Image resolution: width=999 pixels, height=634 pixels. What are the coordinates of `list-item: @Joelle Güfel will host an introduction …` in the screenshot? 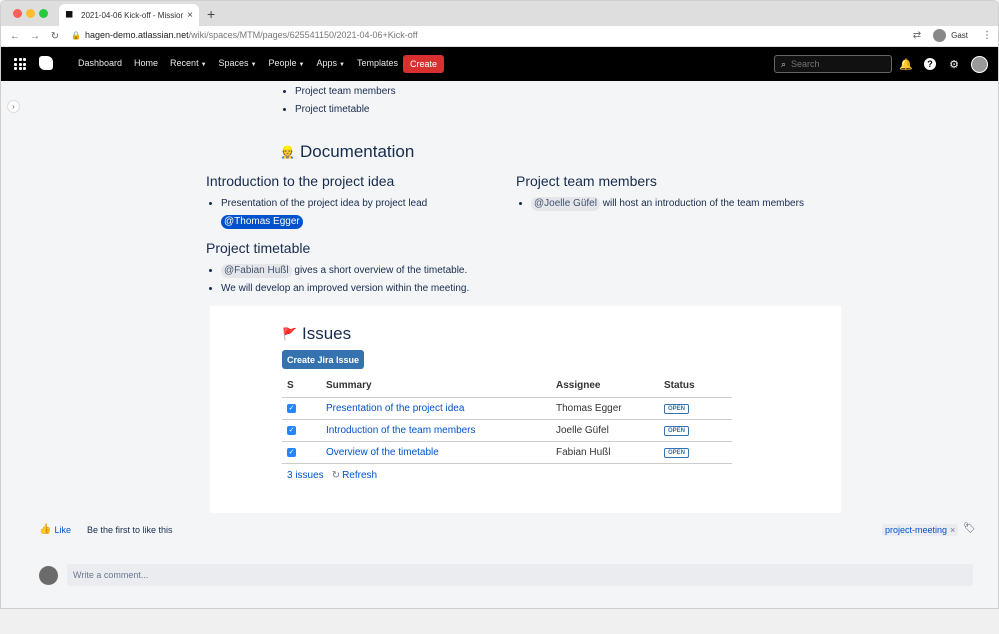 It's located at (684, 204).